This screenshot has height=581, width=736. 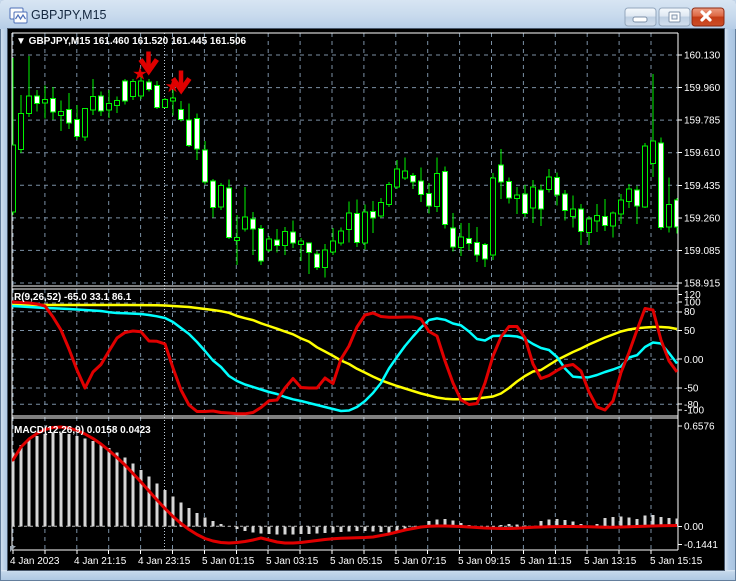 What do you see at coordinates (484, 561) in the screenshot?
I see `svg-text: 5 Jan 09:15` at bounding box center [484, 561].